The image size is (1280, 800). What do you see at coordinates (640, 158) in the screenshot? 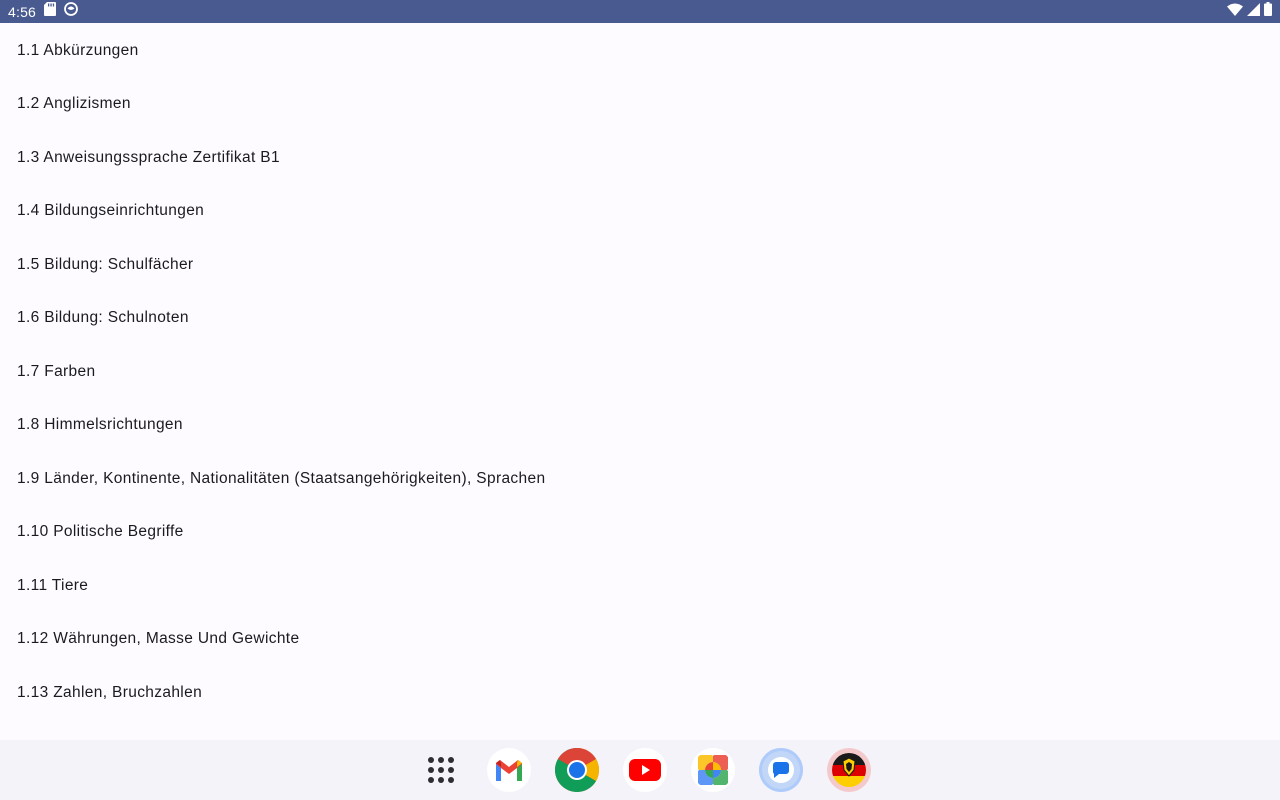
I see `list-item: 1.3 Anweisungssprache Zertifikat B1` at bounding box center [640, 158].